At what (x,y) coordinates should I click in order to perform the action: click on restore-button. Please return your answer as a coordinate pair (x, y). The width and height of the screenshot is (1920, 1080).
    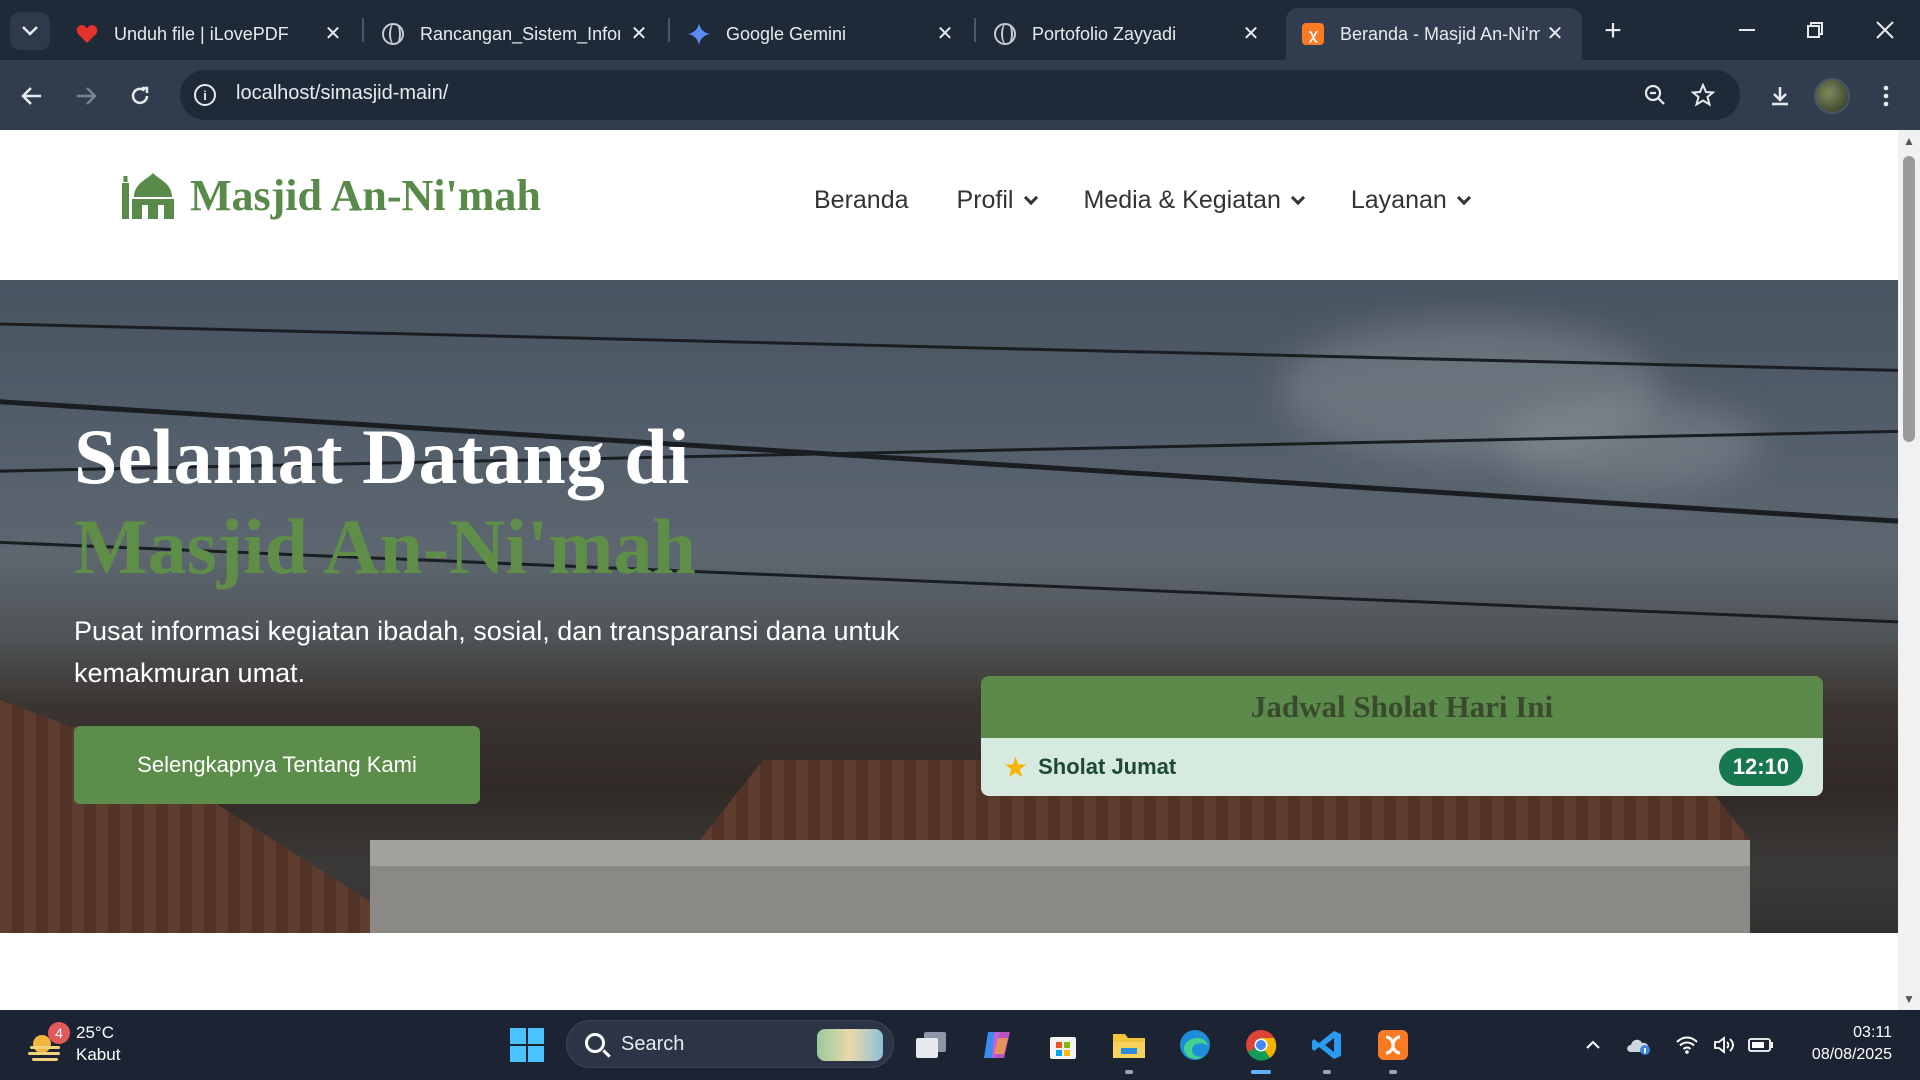
    Looking at the image, I should click on (1815, 30).